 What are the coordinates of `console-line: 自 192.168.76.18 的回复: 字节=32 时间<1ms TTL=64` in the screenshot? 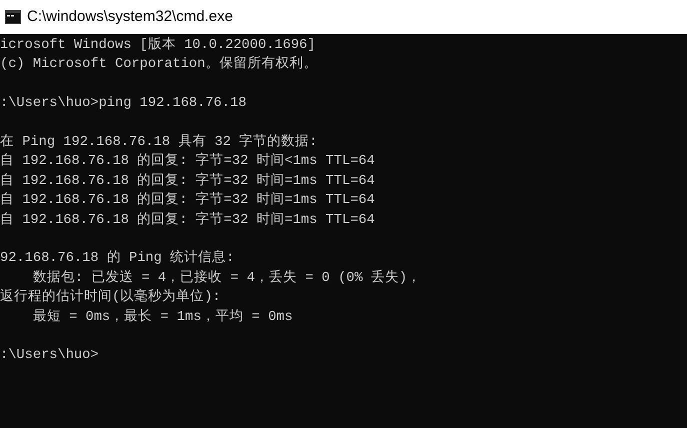 It's located at (187, 162).